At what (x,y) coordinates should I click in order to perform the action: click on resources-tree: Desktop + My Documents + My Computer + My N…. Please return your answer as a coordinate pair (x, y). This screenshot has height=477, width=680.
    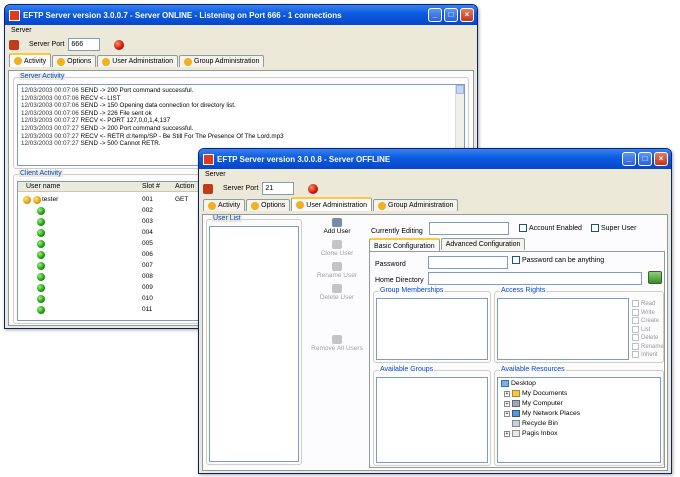
    Looking at the image, I should click on (579, 420).